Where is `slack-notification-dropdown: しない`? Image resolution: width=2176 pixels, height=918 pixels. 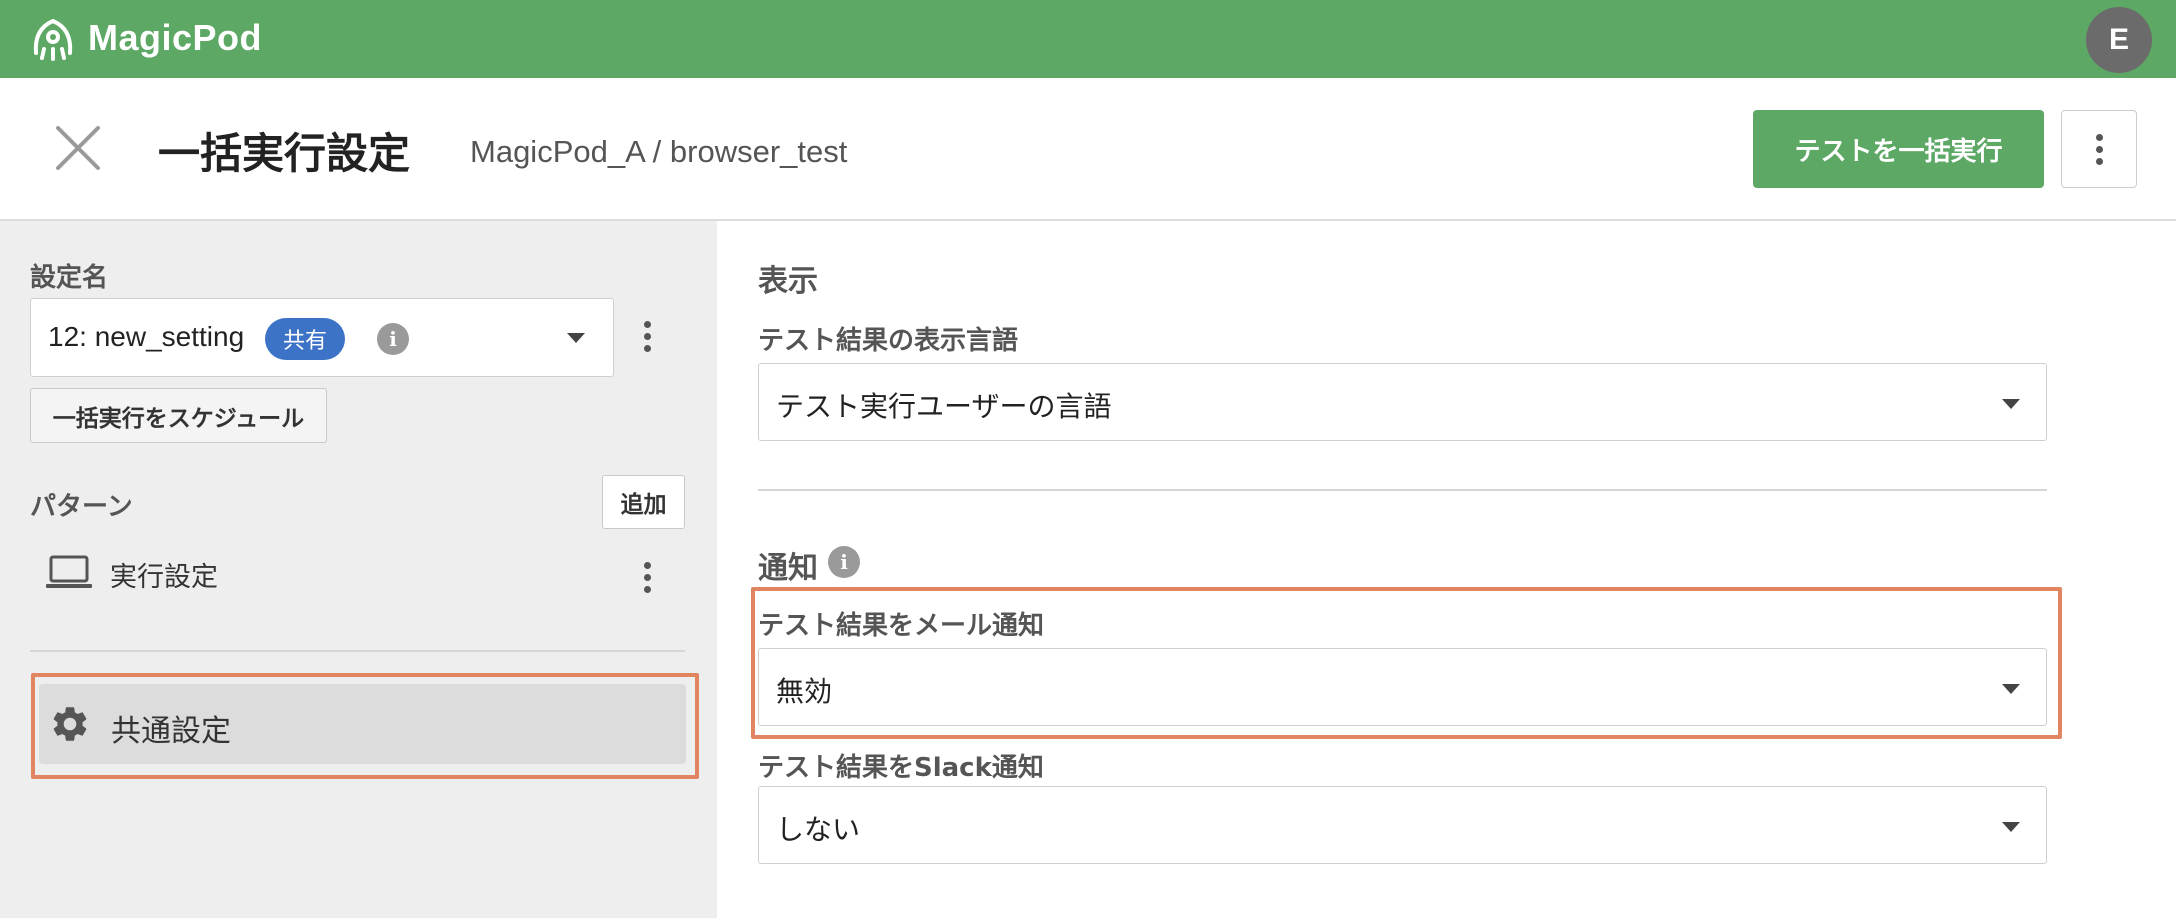
slack-notification-dropdown: しない is located at coordinates (1402, 825).